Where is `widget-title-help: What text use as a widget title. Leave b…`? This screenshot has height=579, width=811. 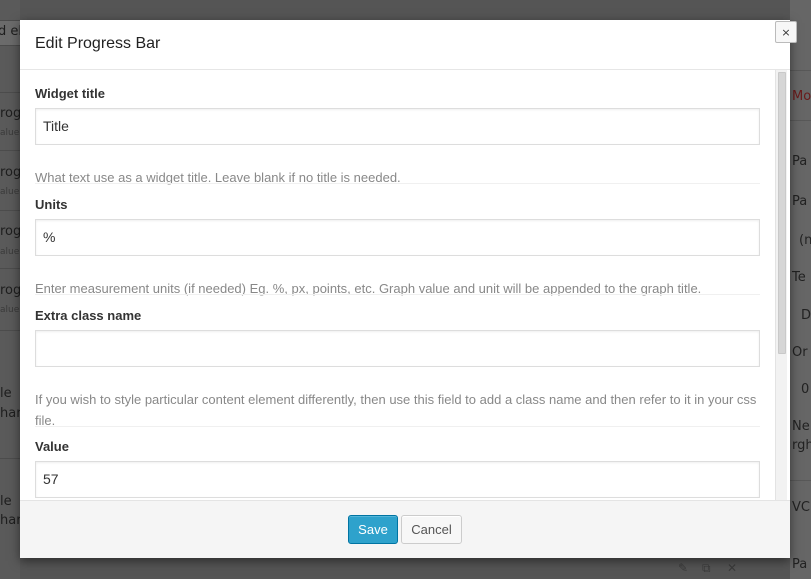
widget-title-help: What text use as a widget title. Leave b… is located at coordinates (218, 177).